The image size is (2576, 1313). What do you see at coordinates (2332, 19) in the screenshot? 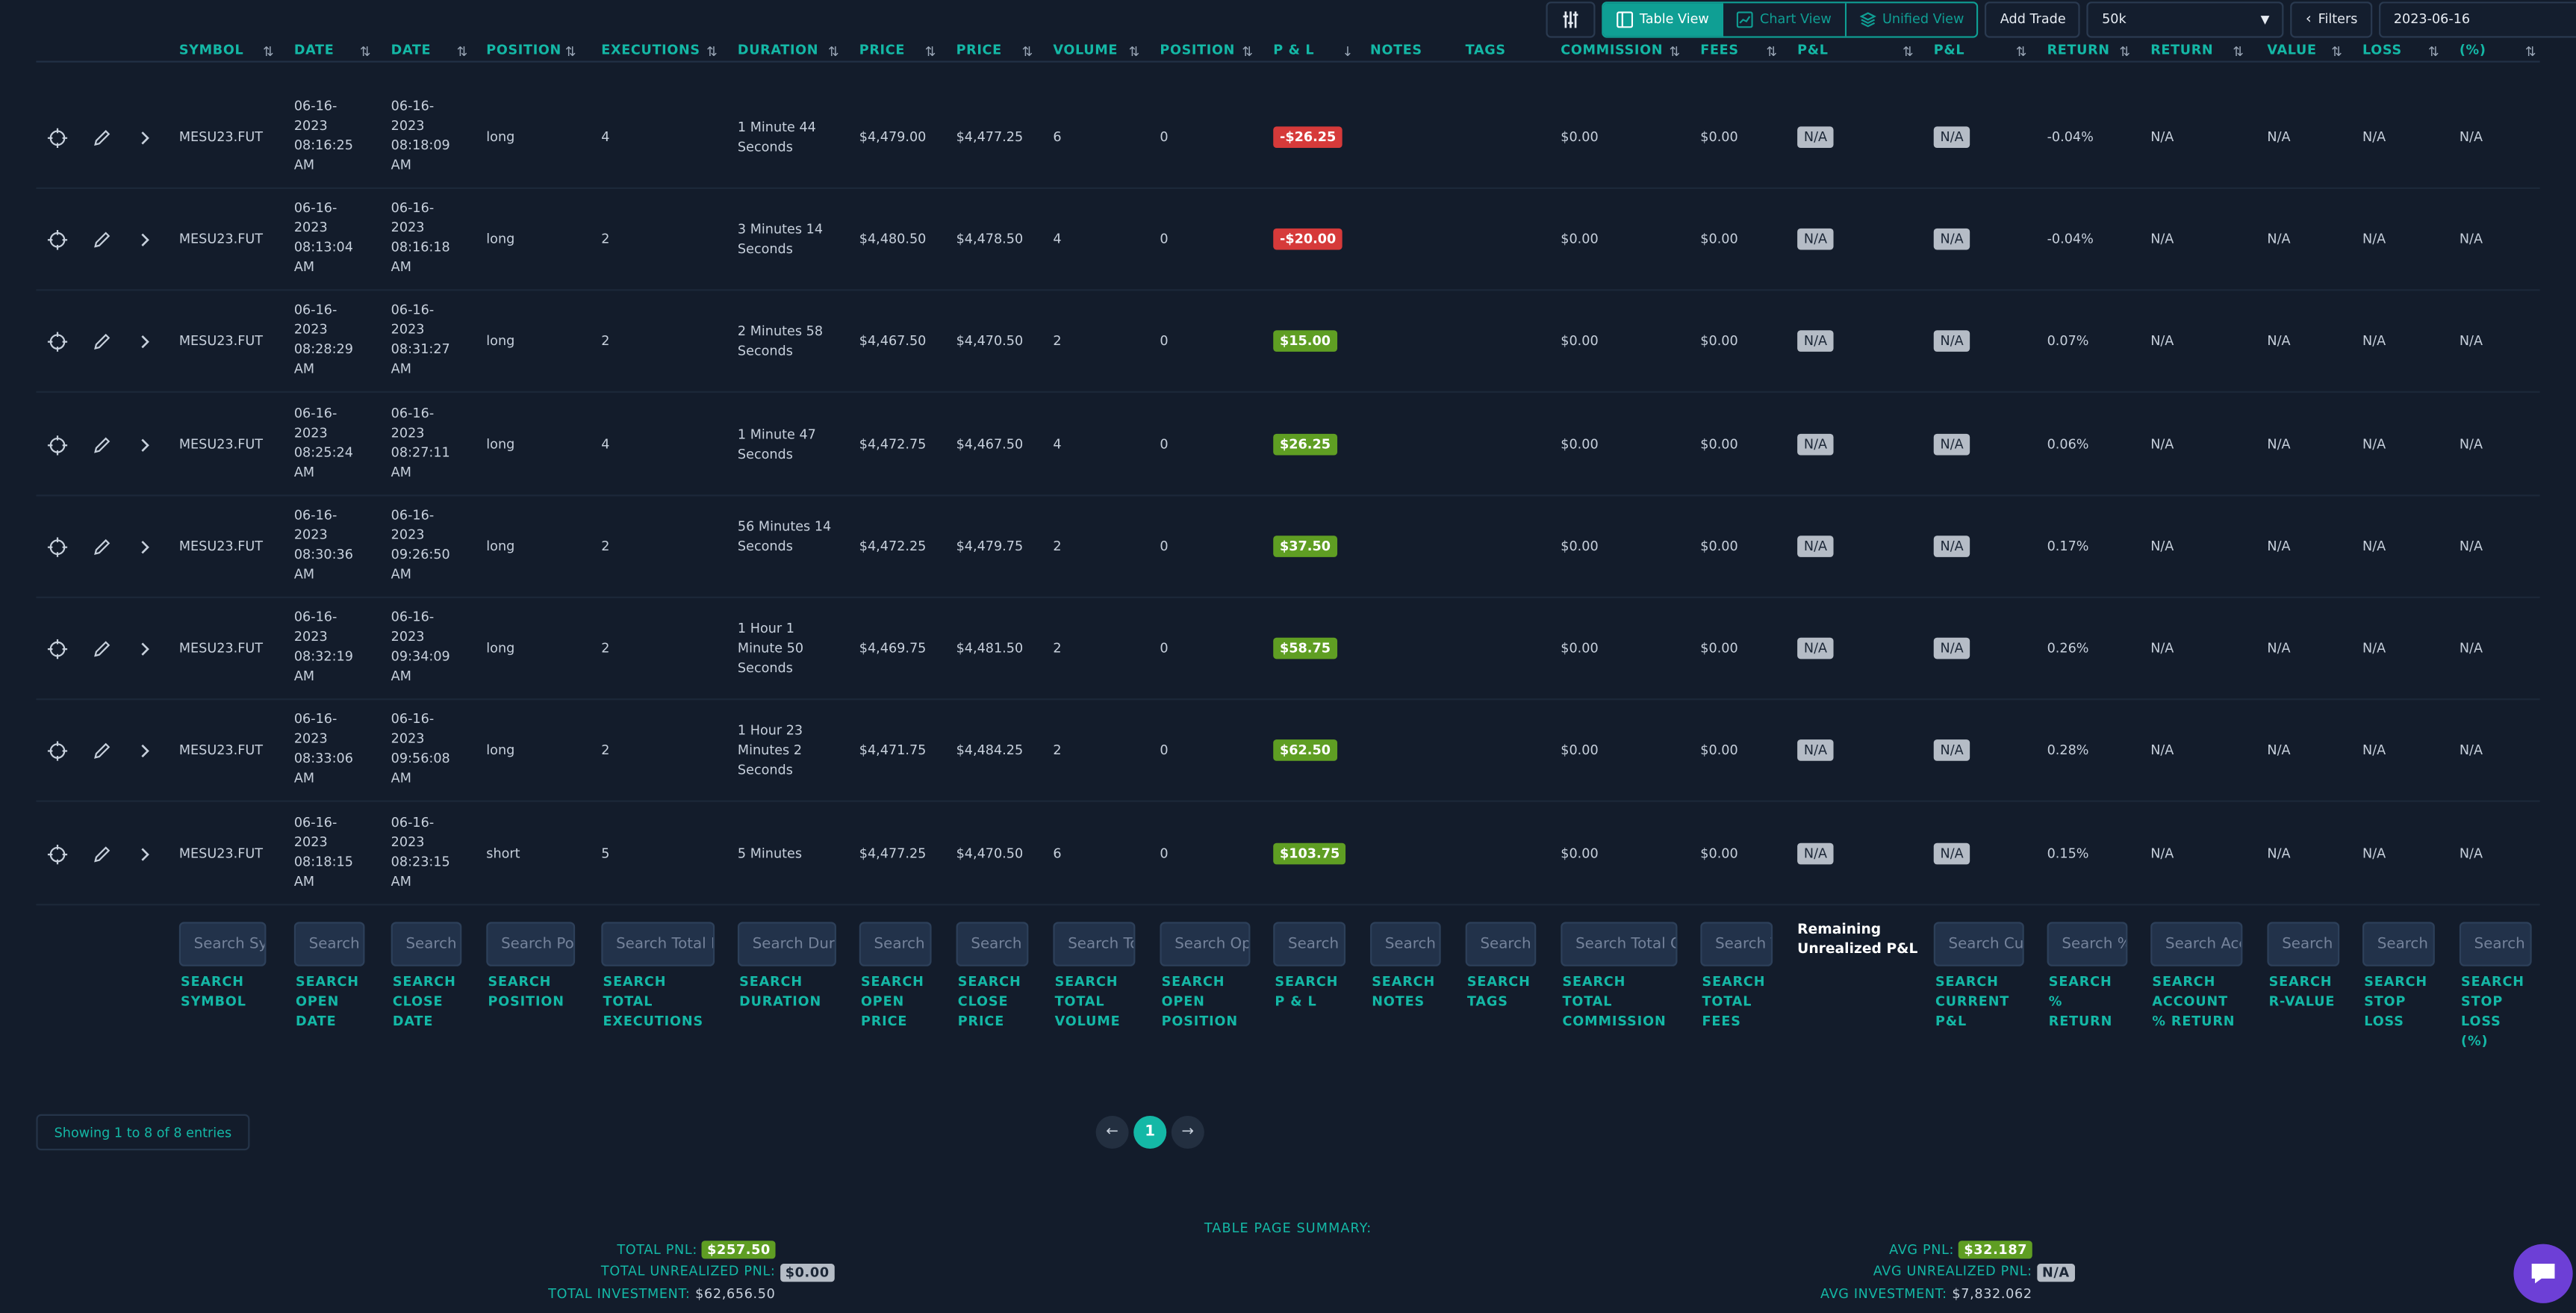
I see `filters-button: ‹ Filters` at bounding box center [2332, 19].